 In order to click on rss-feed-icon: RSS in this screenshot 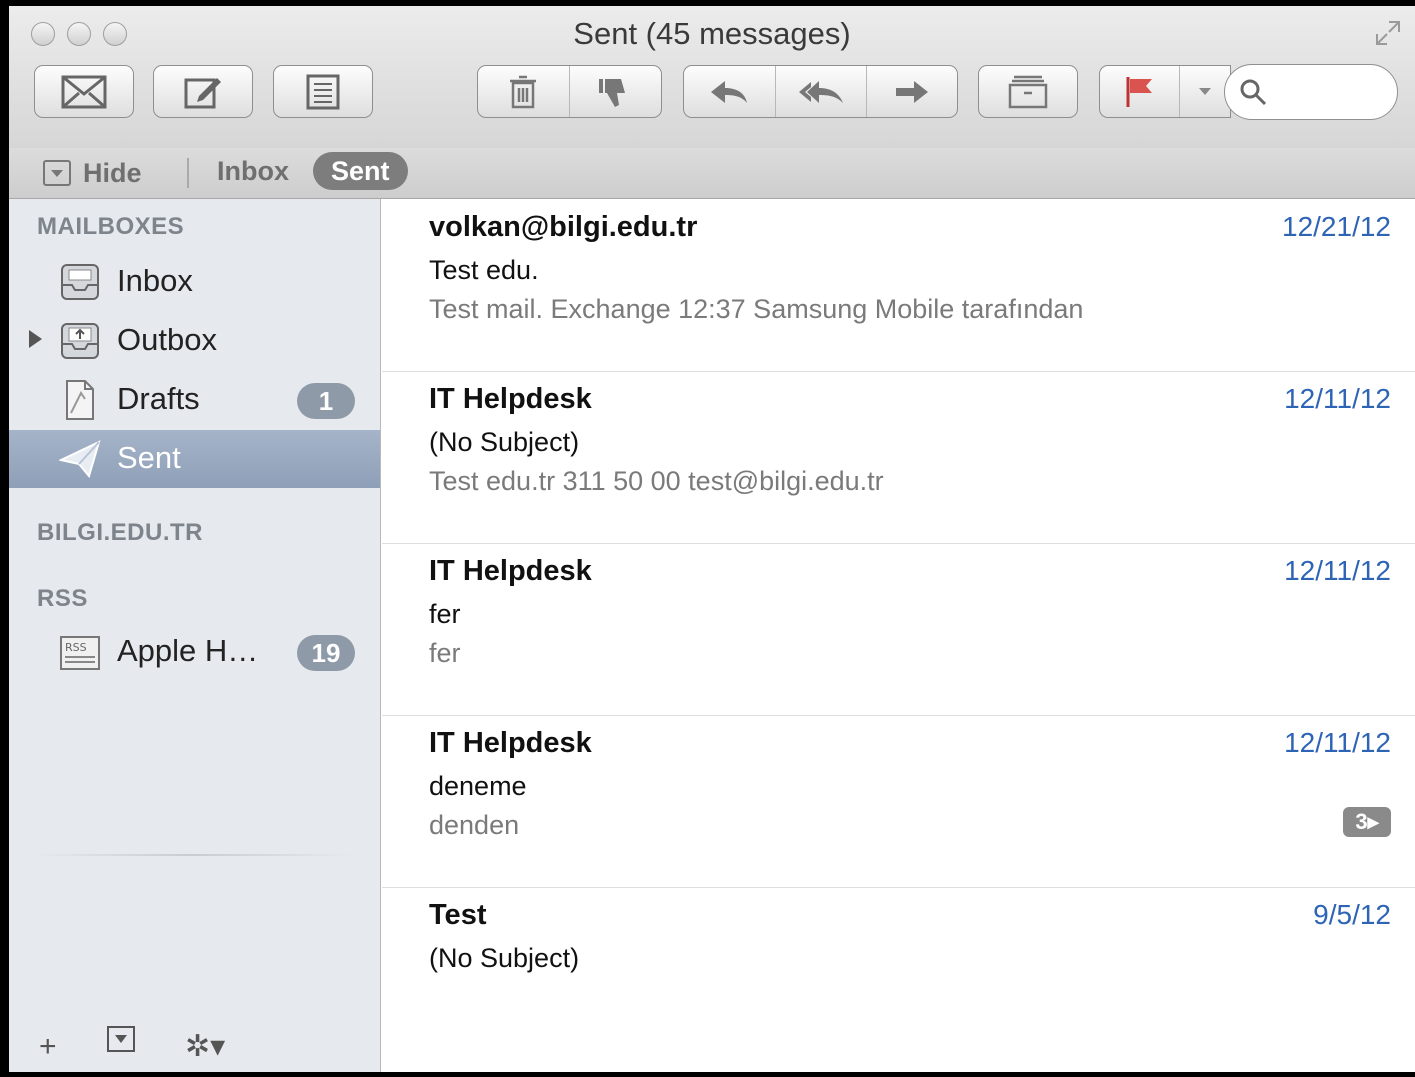, I will do `click(80, 653)`.